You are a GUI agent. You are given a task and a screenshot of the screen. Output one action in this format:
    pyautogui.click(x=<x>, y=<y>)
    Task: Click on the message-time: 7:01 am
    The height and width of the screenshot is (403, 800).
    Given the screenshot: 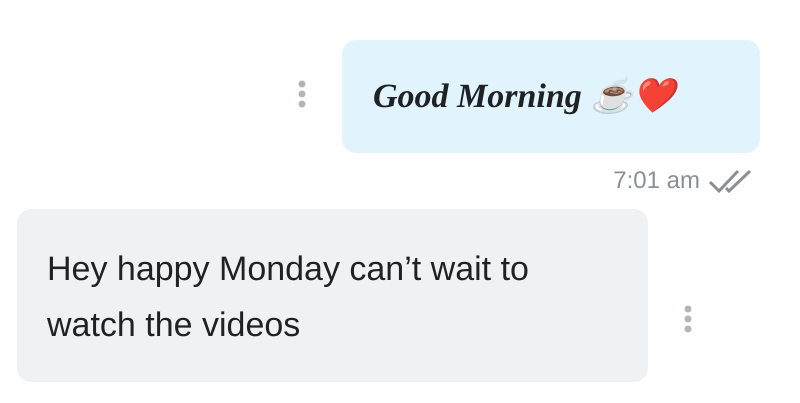 What is the action you would take?
    pyautogui.click(x=656, y=181)
    